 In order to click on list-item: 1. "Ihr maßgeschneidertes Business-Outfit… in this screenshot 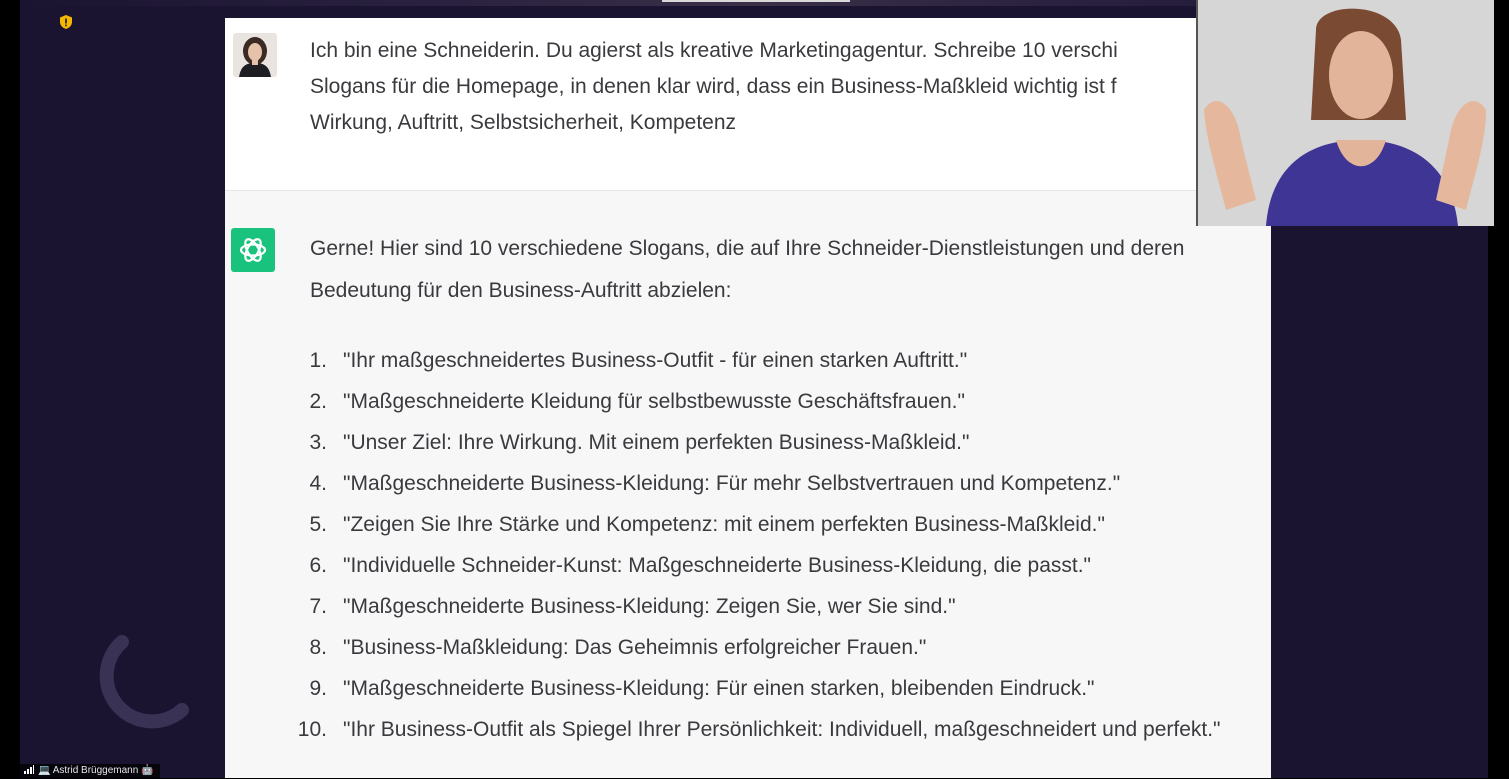, I will do `click(638, 360)`.